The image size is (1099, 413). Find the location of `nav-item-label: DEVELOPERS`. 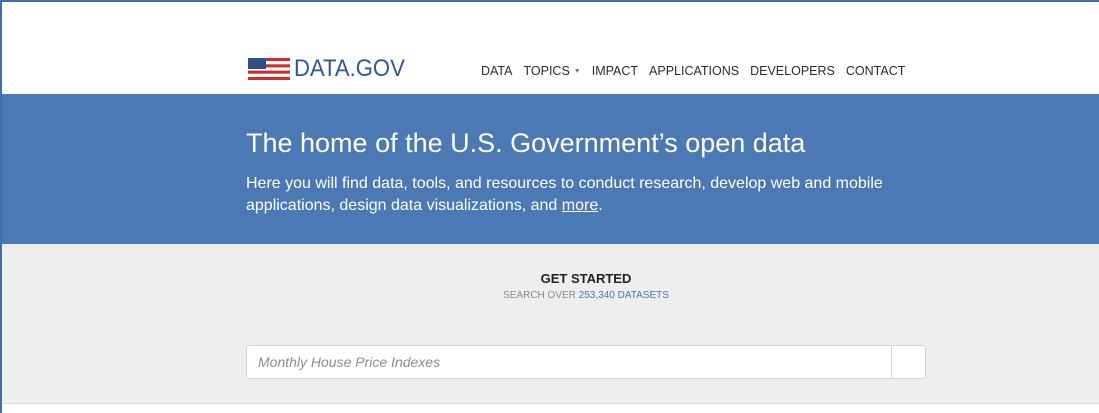

nav-item-label: DEVELOPERS is located at coordinates (792, 71).